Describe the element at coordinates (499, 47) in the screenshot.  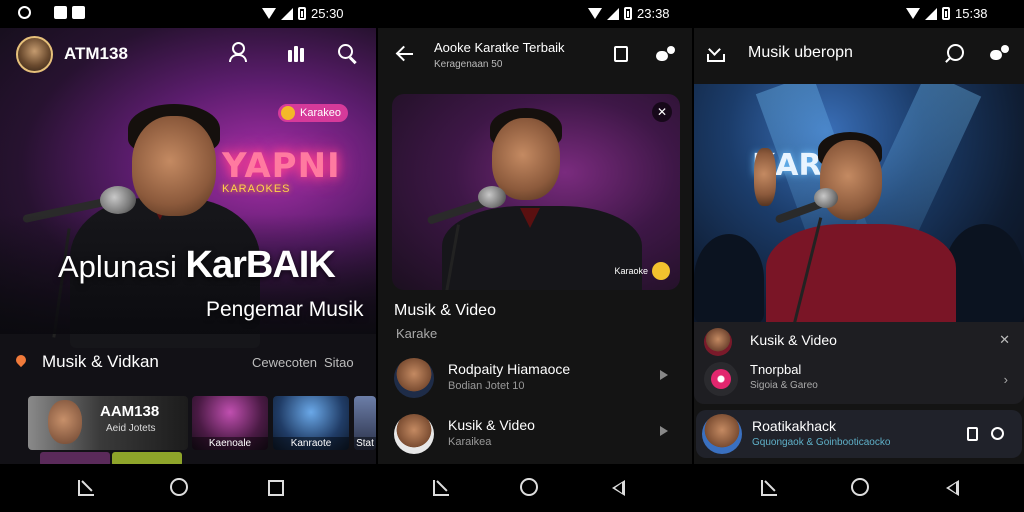
I see `header-title: Aooke Karatke Terbaik` at that location.